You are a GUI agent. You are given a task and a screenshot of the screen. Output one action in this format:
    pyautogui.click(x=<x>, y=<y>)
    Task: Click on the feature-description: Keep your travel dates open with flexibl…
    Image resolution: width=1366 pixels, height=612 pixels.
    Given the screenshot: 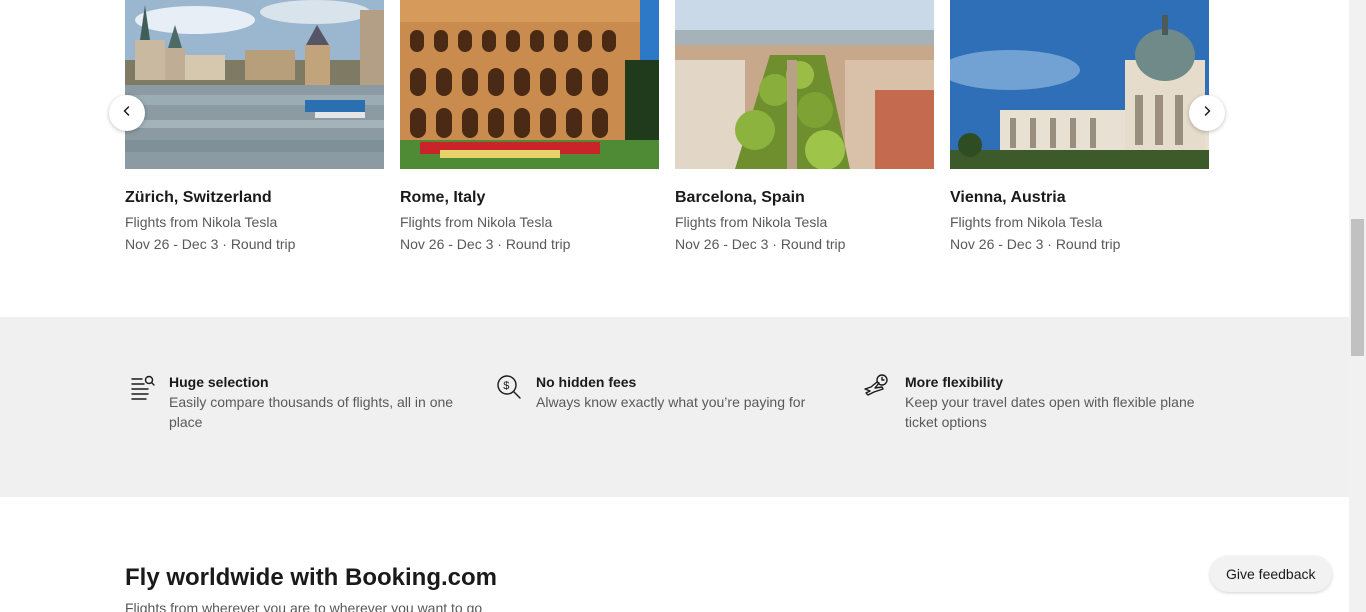 What is the action you would take?
    pyautogui.click(x=1050, y=412)
    